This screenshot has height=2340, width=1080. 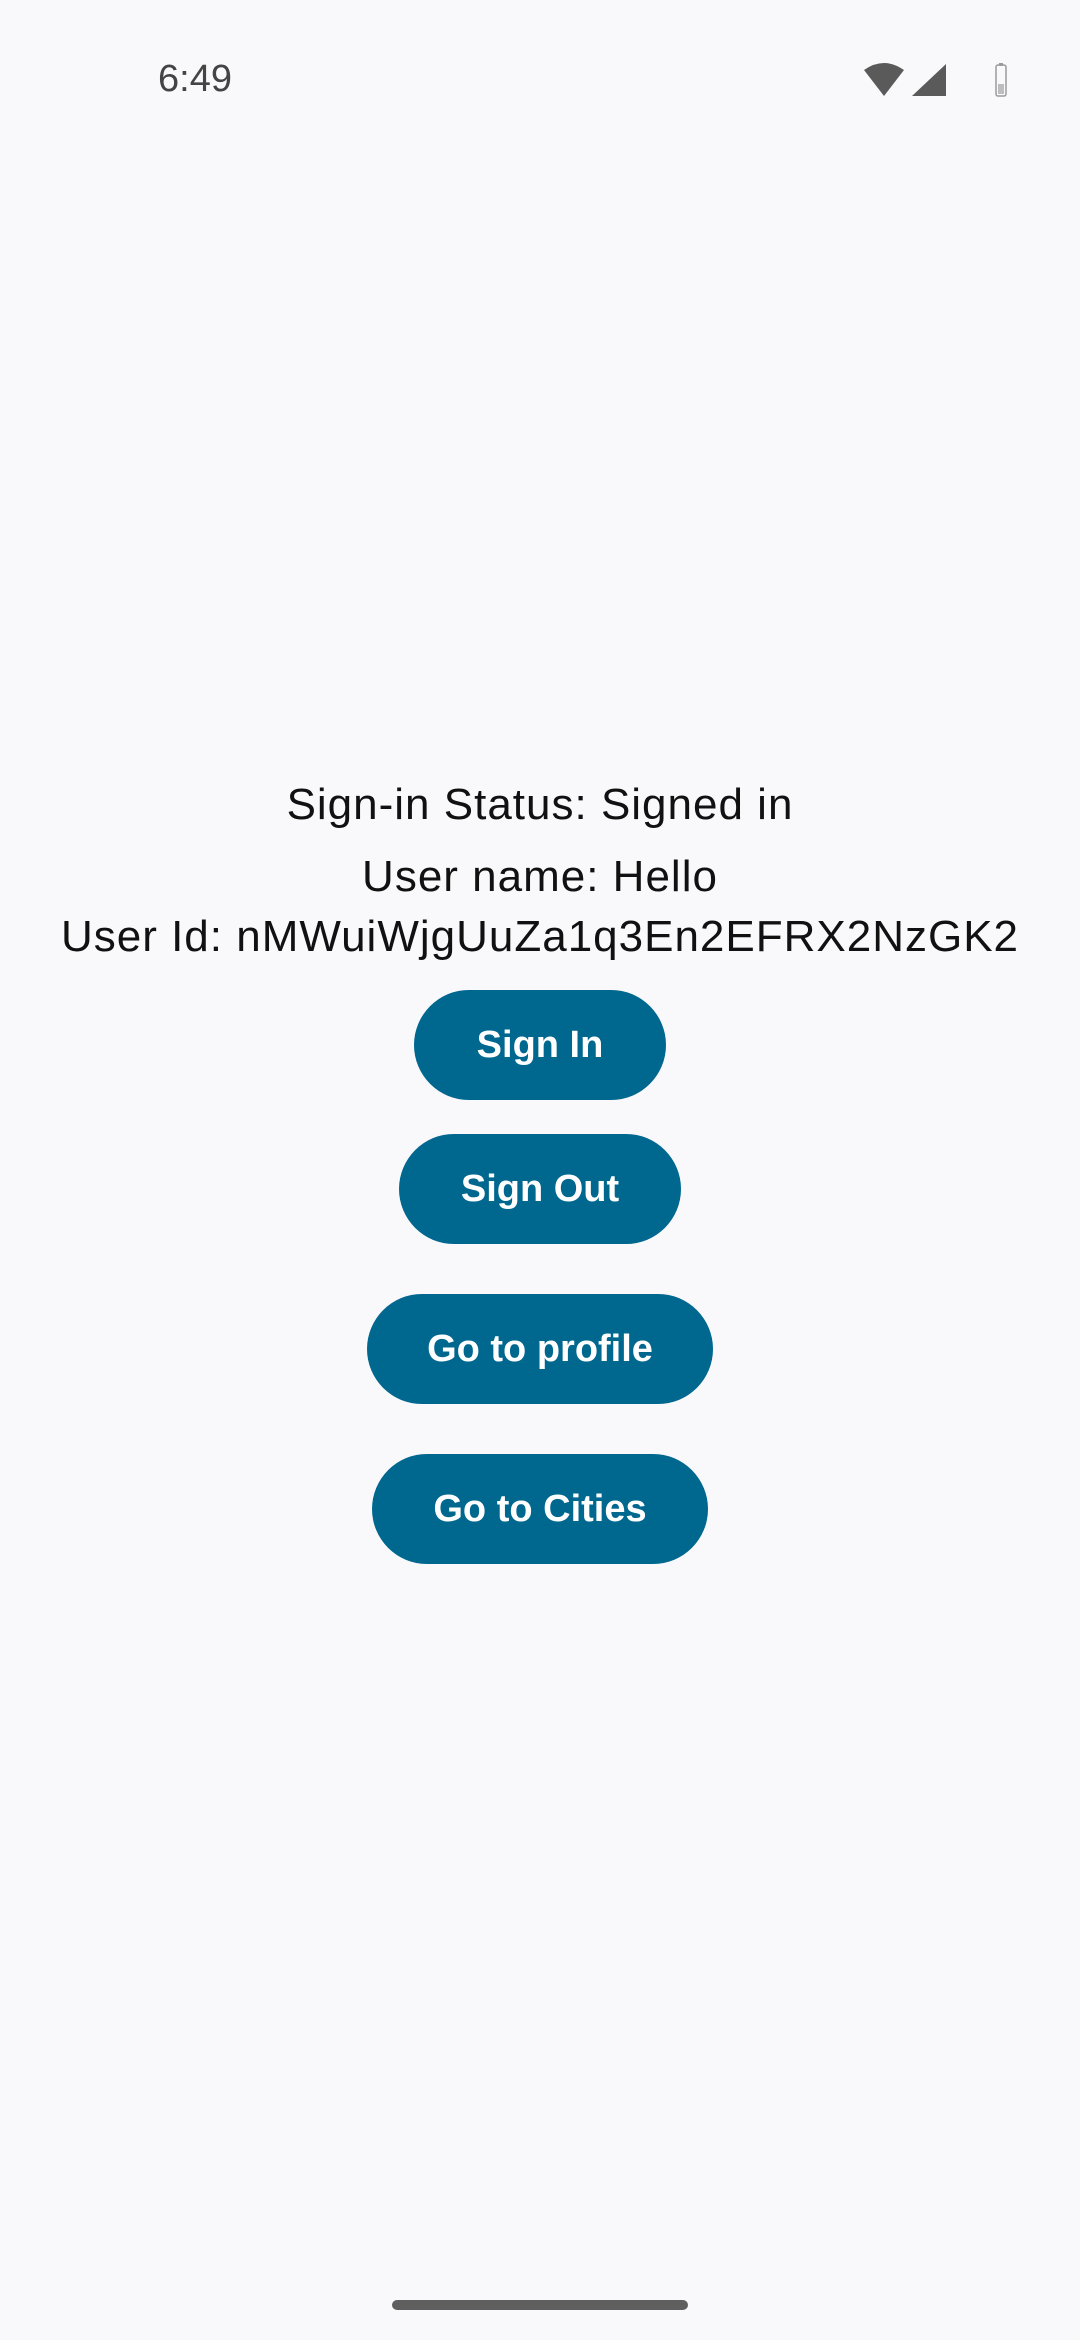 I want to click on sign-out-button: Sign Out, so click(x=540, y=1189).